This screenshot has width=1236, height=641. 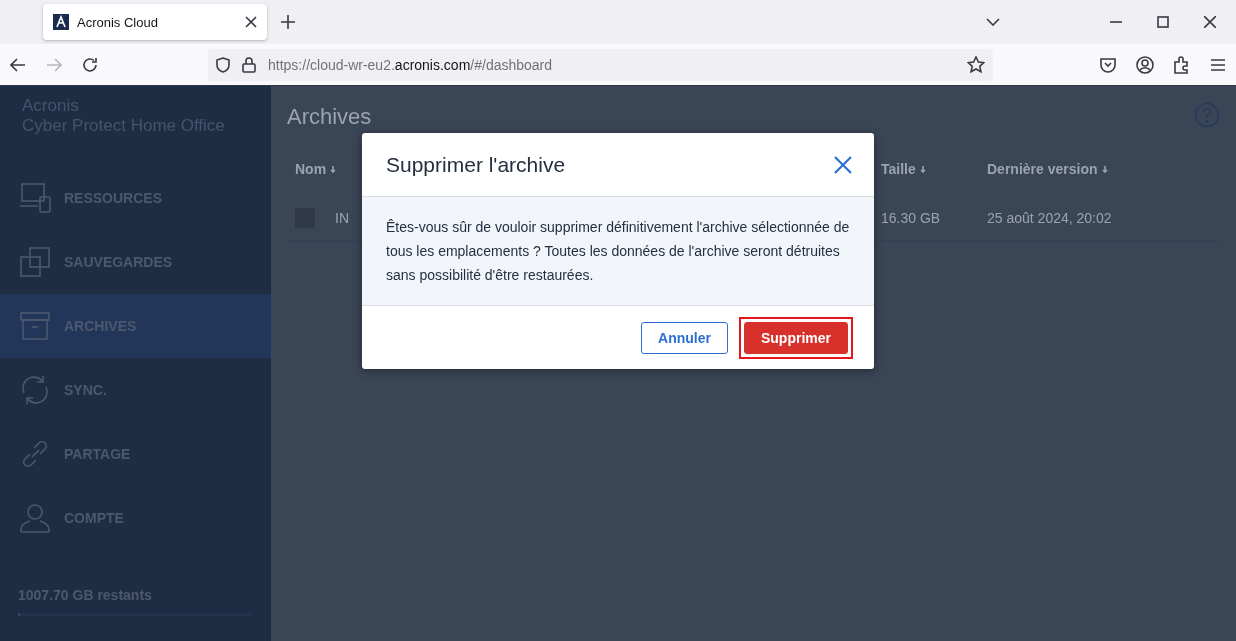 I want to click on close-button, so click(x=843, y=164).